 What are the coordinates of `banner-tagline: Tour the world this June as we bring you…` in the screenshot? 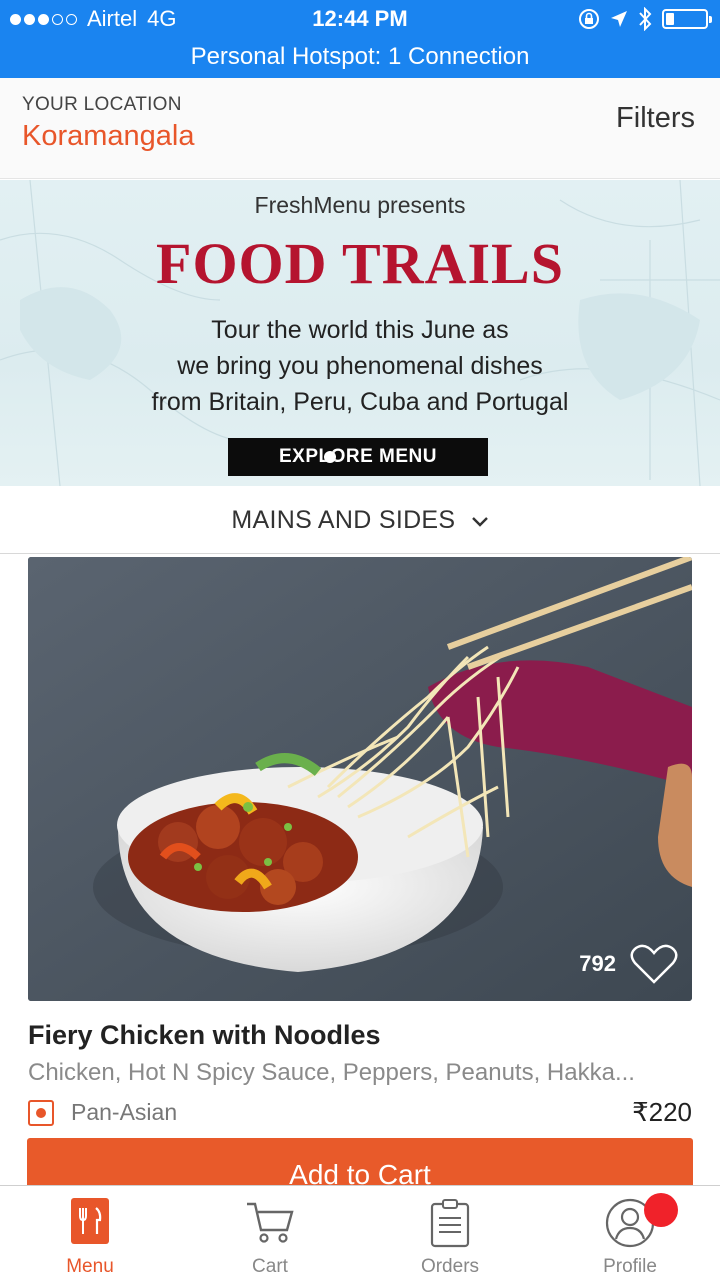 It's located at (360, 366).